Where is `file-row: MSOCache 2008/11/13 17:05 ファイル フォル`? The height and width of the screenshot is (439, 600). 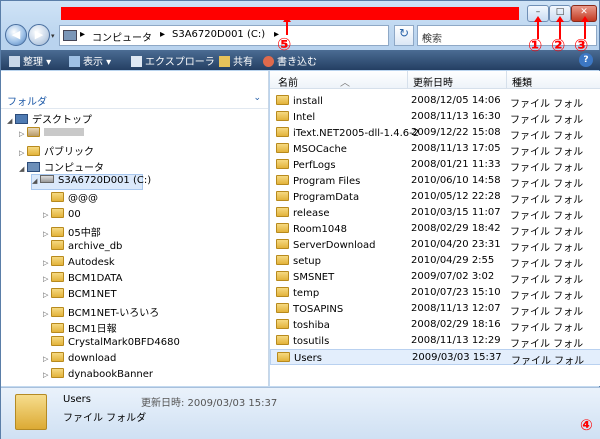 file-row: MSOCache 2008/11/13 17:05 ファイル フォル is located at coordinates (435, 149).